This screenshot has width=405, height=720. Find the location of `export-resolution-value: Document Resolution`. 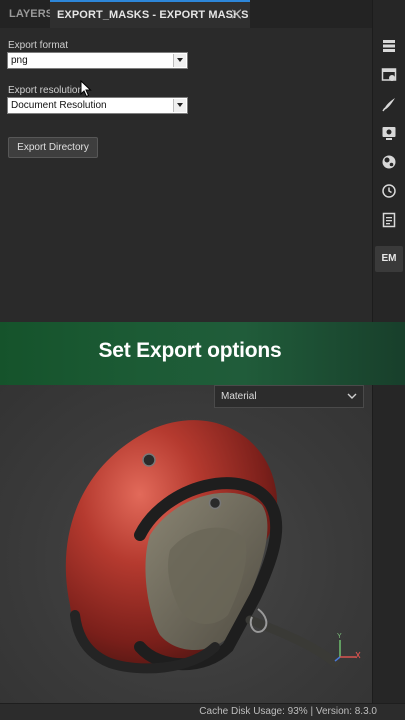

export-resolution-value: Document Resolution is located at coordinates (59, 105).